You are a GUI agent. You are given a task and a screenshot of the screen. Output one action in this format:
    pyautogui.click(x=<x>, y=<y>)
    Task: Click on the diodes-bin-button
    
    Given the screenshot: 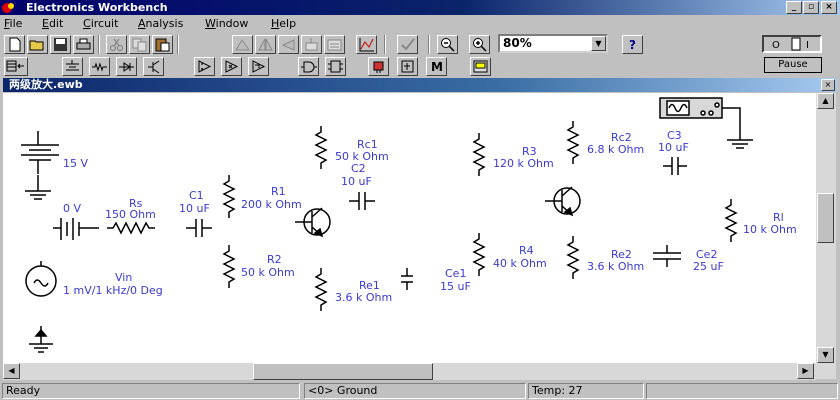 What is the action you would take?
    pyautogui.click(x=126, y=66)
    